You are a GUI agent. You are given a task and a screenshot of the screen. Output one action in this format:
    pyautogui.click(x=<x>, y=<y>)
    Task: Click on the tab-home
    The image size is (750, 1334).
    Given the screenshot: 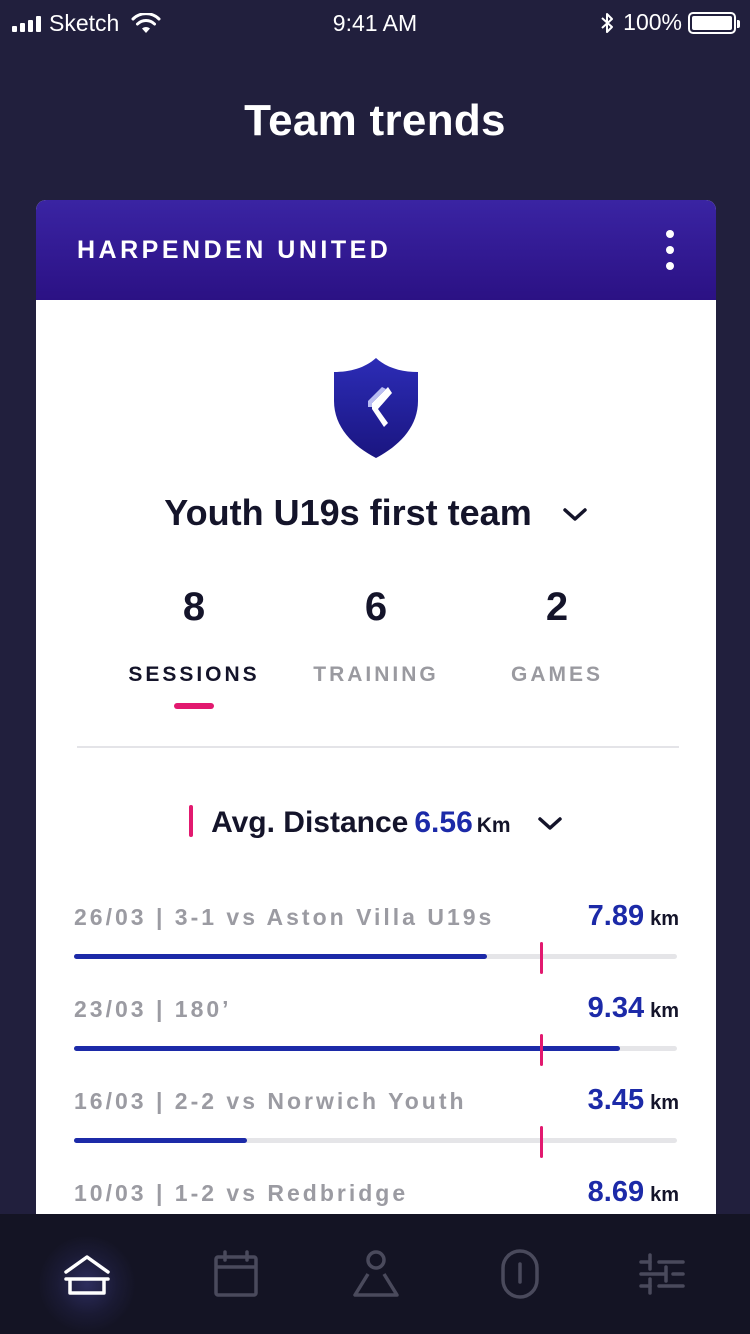 What is the action you would take?
    pyautogui.click(x=87, y=1274)
    